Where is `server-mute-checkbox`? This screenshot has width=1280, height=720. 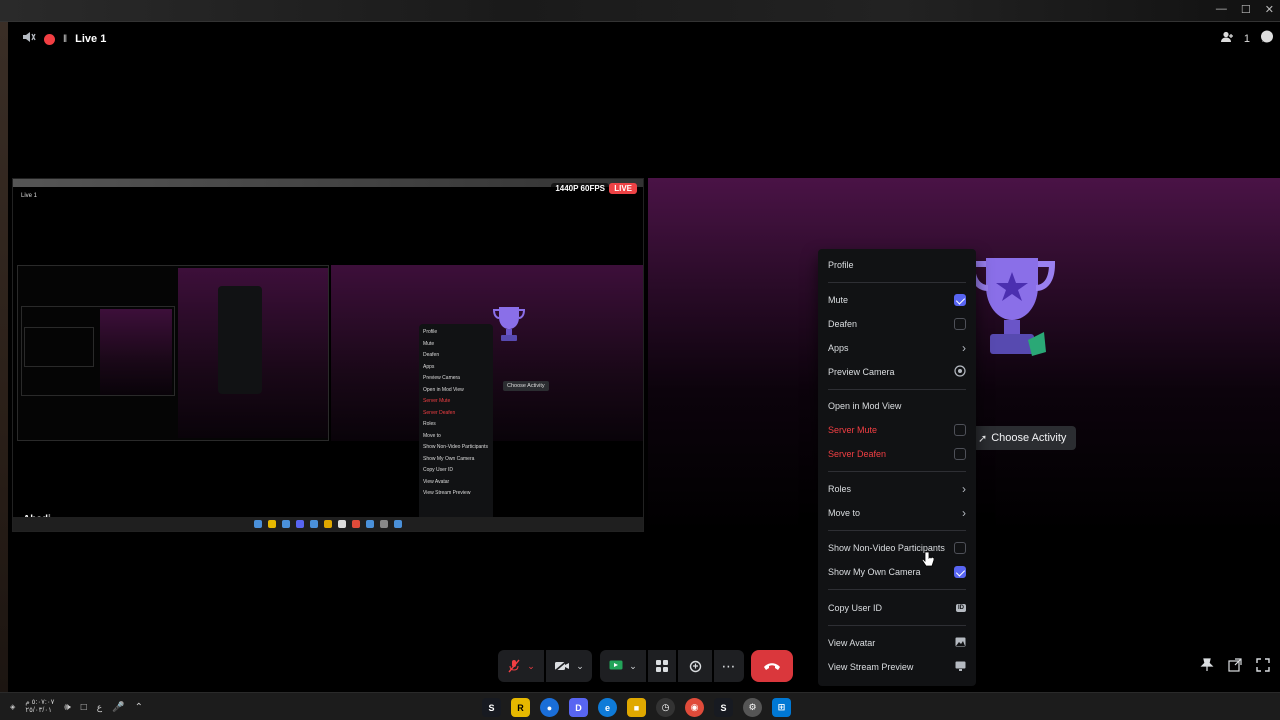 server-mute-checkbox is located at coordinates (960, 430).